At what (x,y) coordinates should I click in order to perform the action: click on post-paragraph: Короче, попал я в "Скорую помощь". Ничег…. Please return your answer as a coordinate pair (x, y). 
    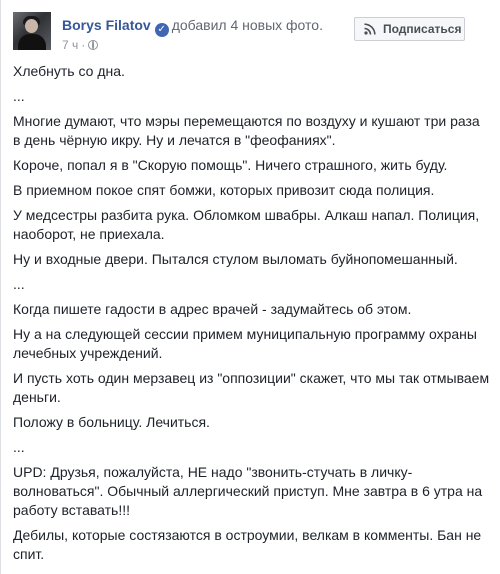
    Looking at the image, I should click on (230, 165).